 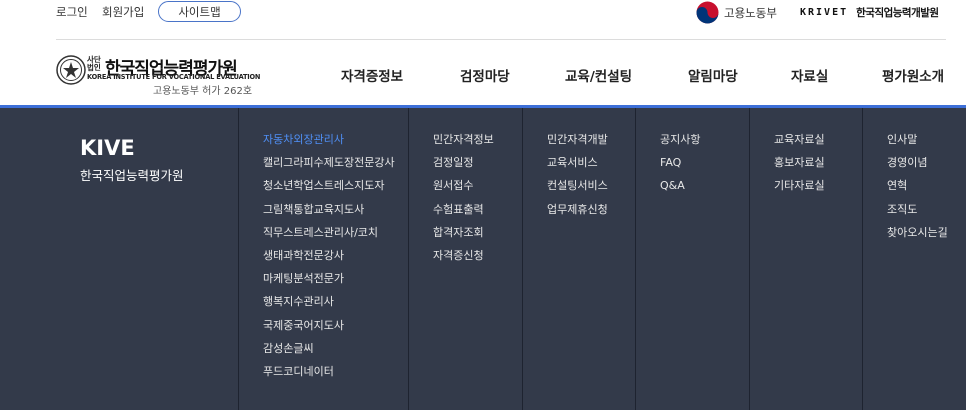 I want to click on submenu-notice: 공지사항 FAQ Q&A, so click(x=680, y=167).